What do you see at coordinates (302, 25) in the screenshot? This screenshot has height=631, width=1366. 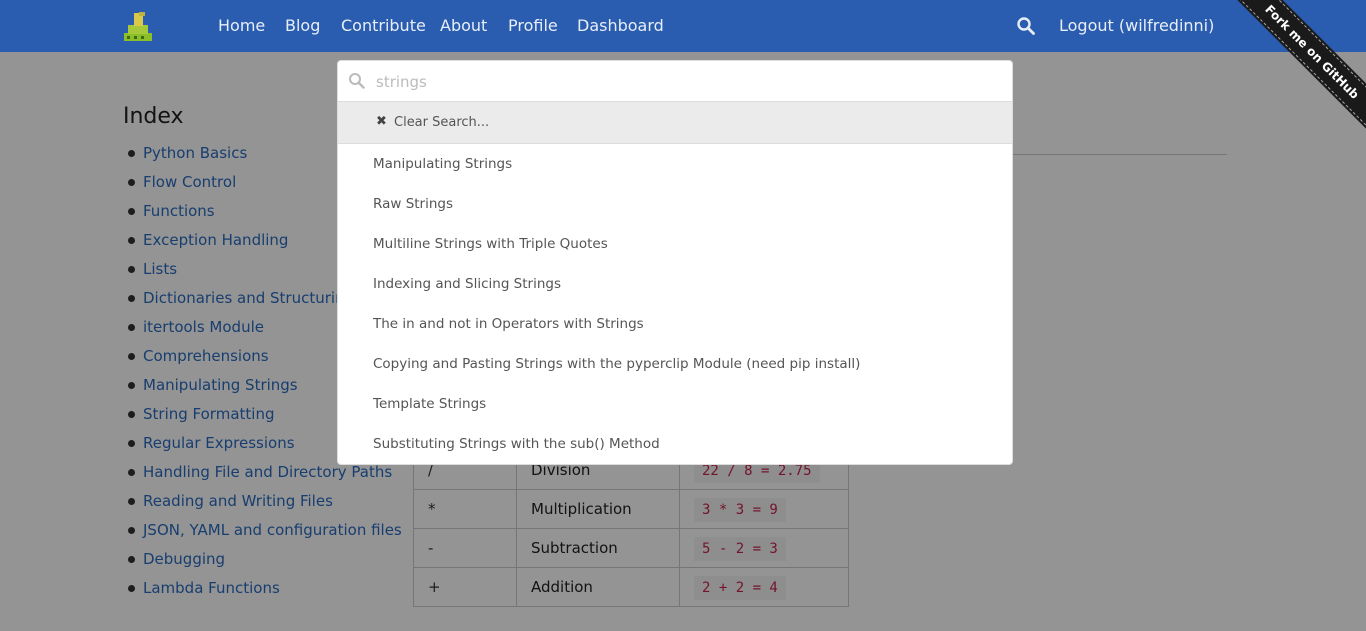 I see `nav-blog: Blog` at bounding box center [302, 25].